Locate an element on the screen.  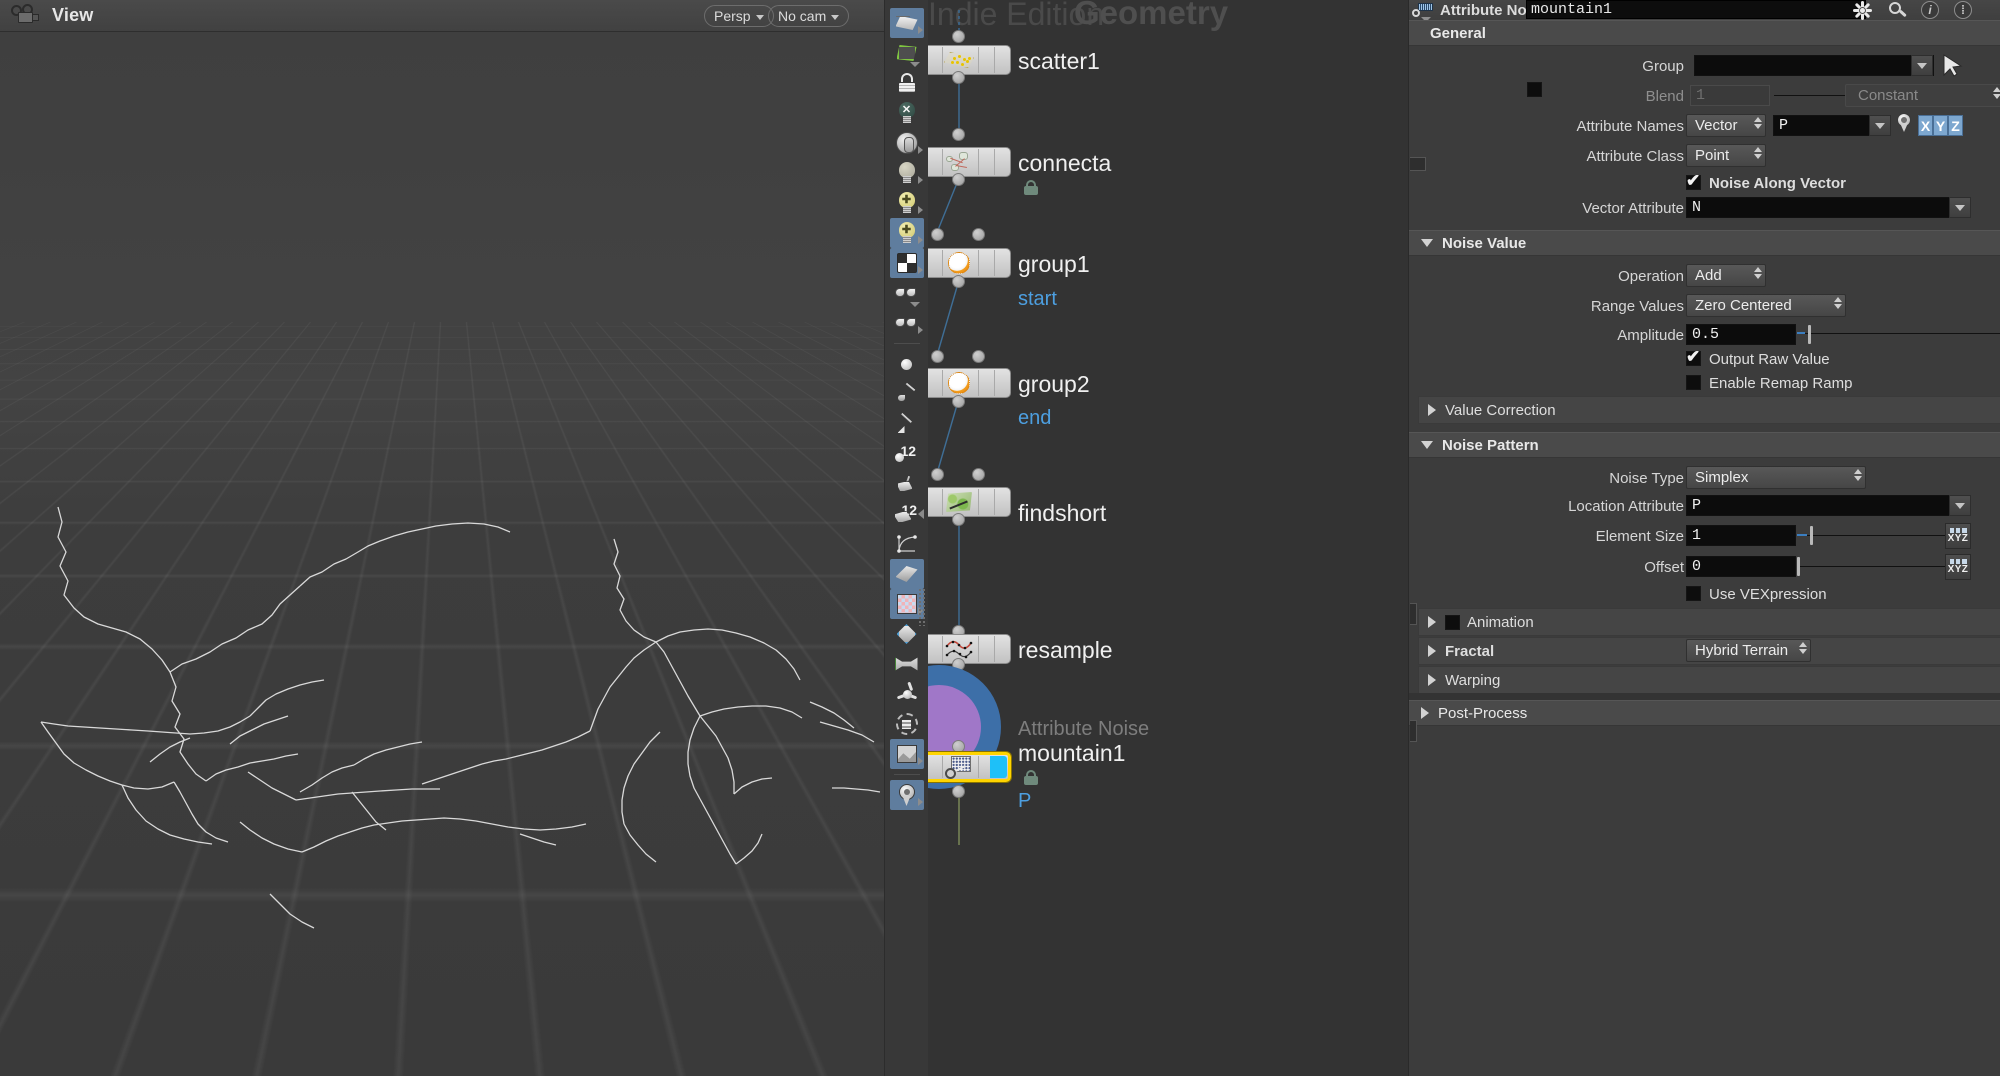
attribute-names-input: P is located at coordinates (1827, 125).